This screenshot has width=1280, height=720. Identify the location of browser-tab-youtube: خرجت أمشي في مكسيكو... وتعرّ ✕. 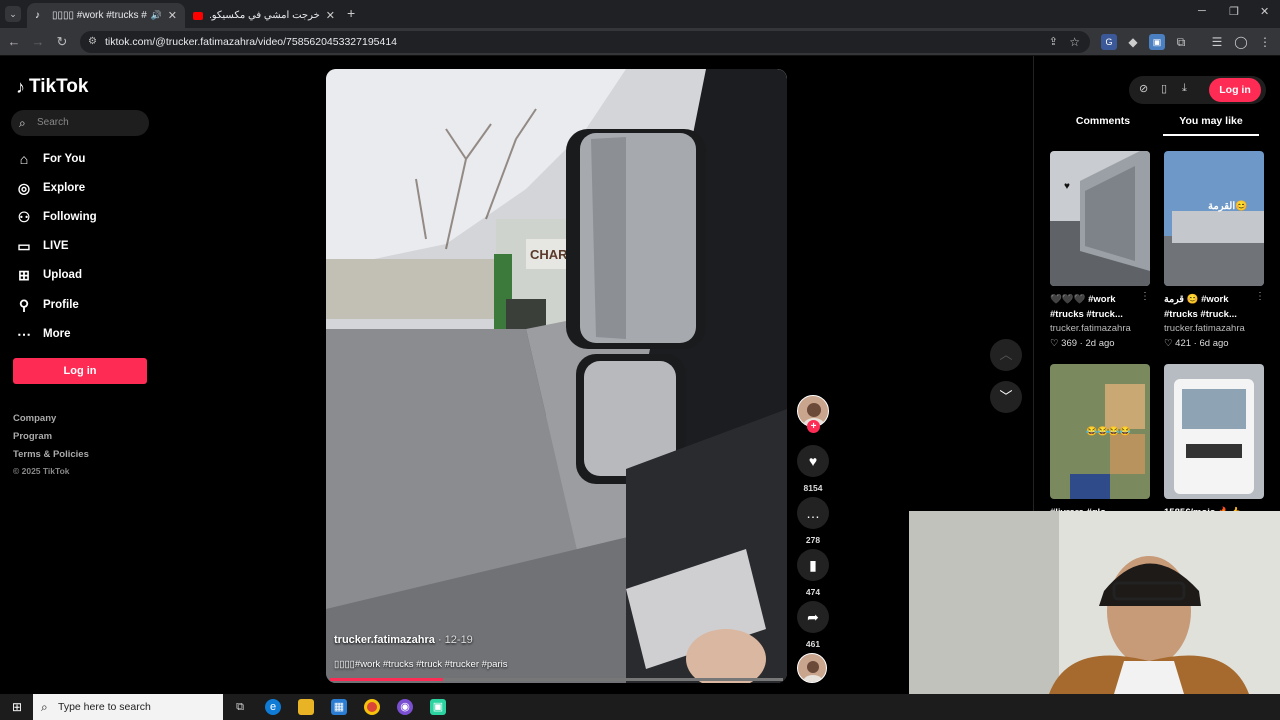
(264, 15).